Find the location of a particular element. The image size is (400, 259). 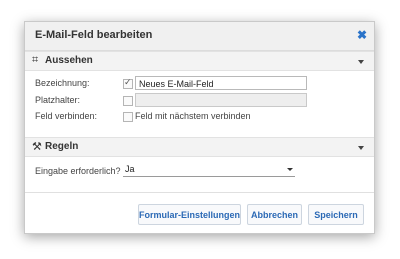

required-label: Eingabe erforderlich? is located at coordinates (78, 171).